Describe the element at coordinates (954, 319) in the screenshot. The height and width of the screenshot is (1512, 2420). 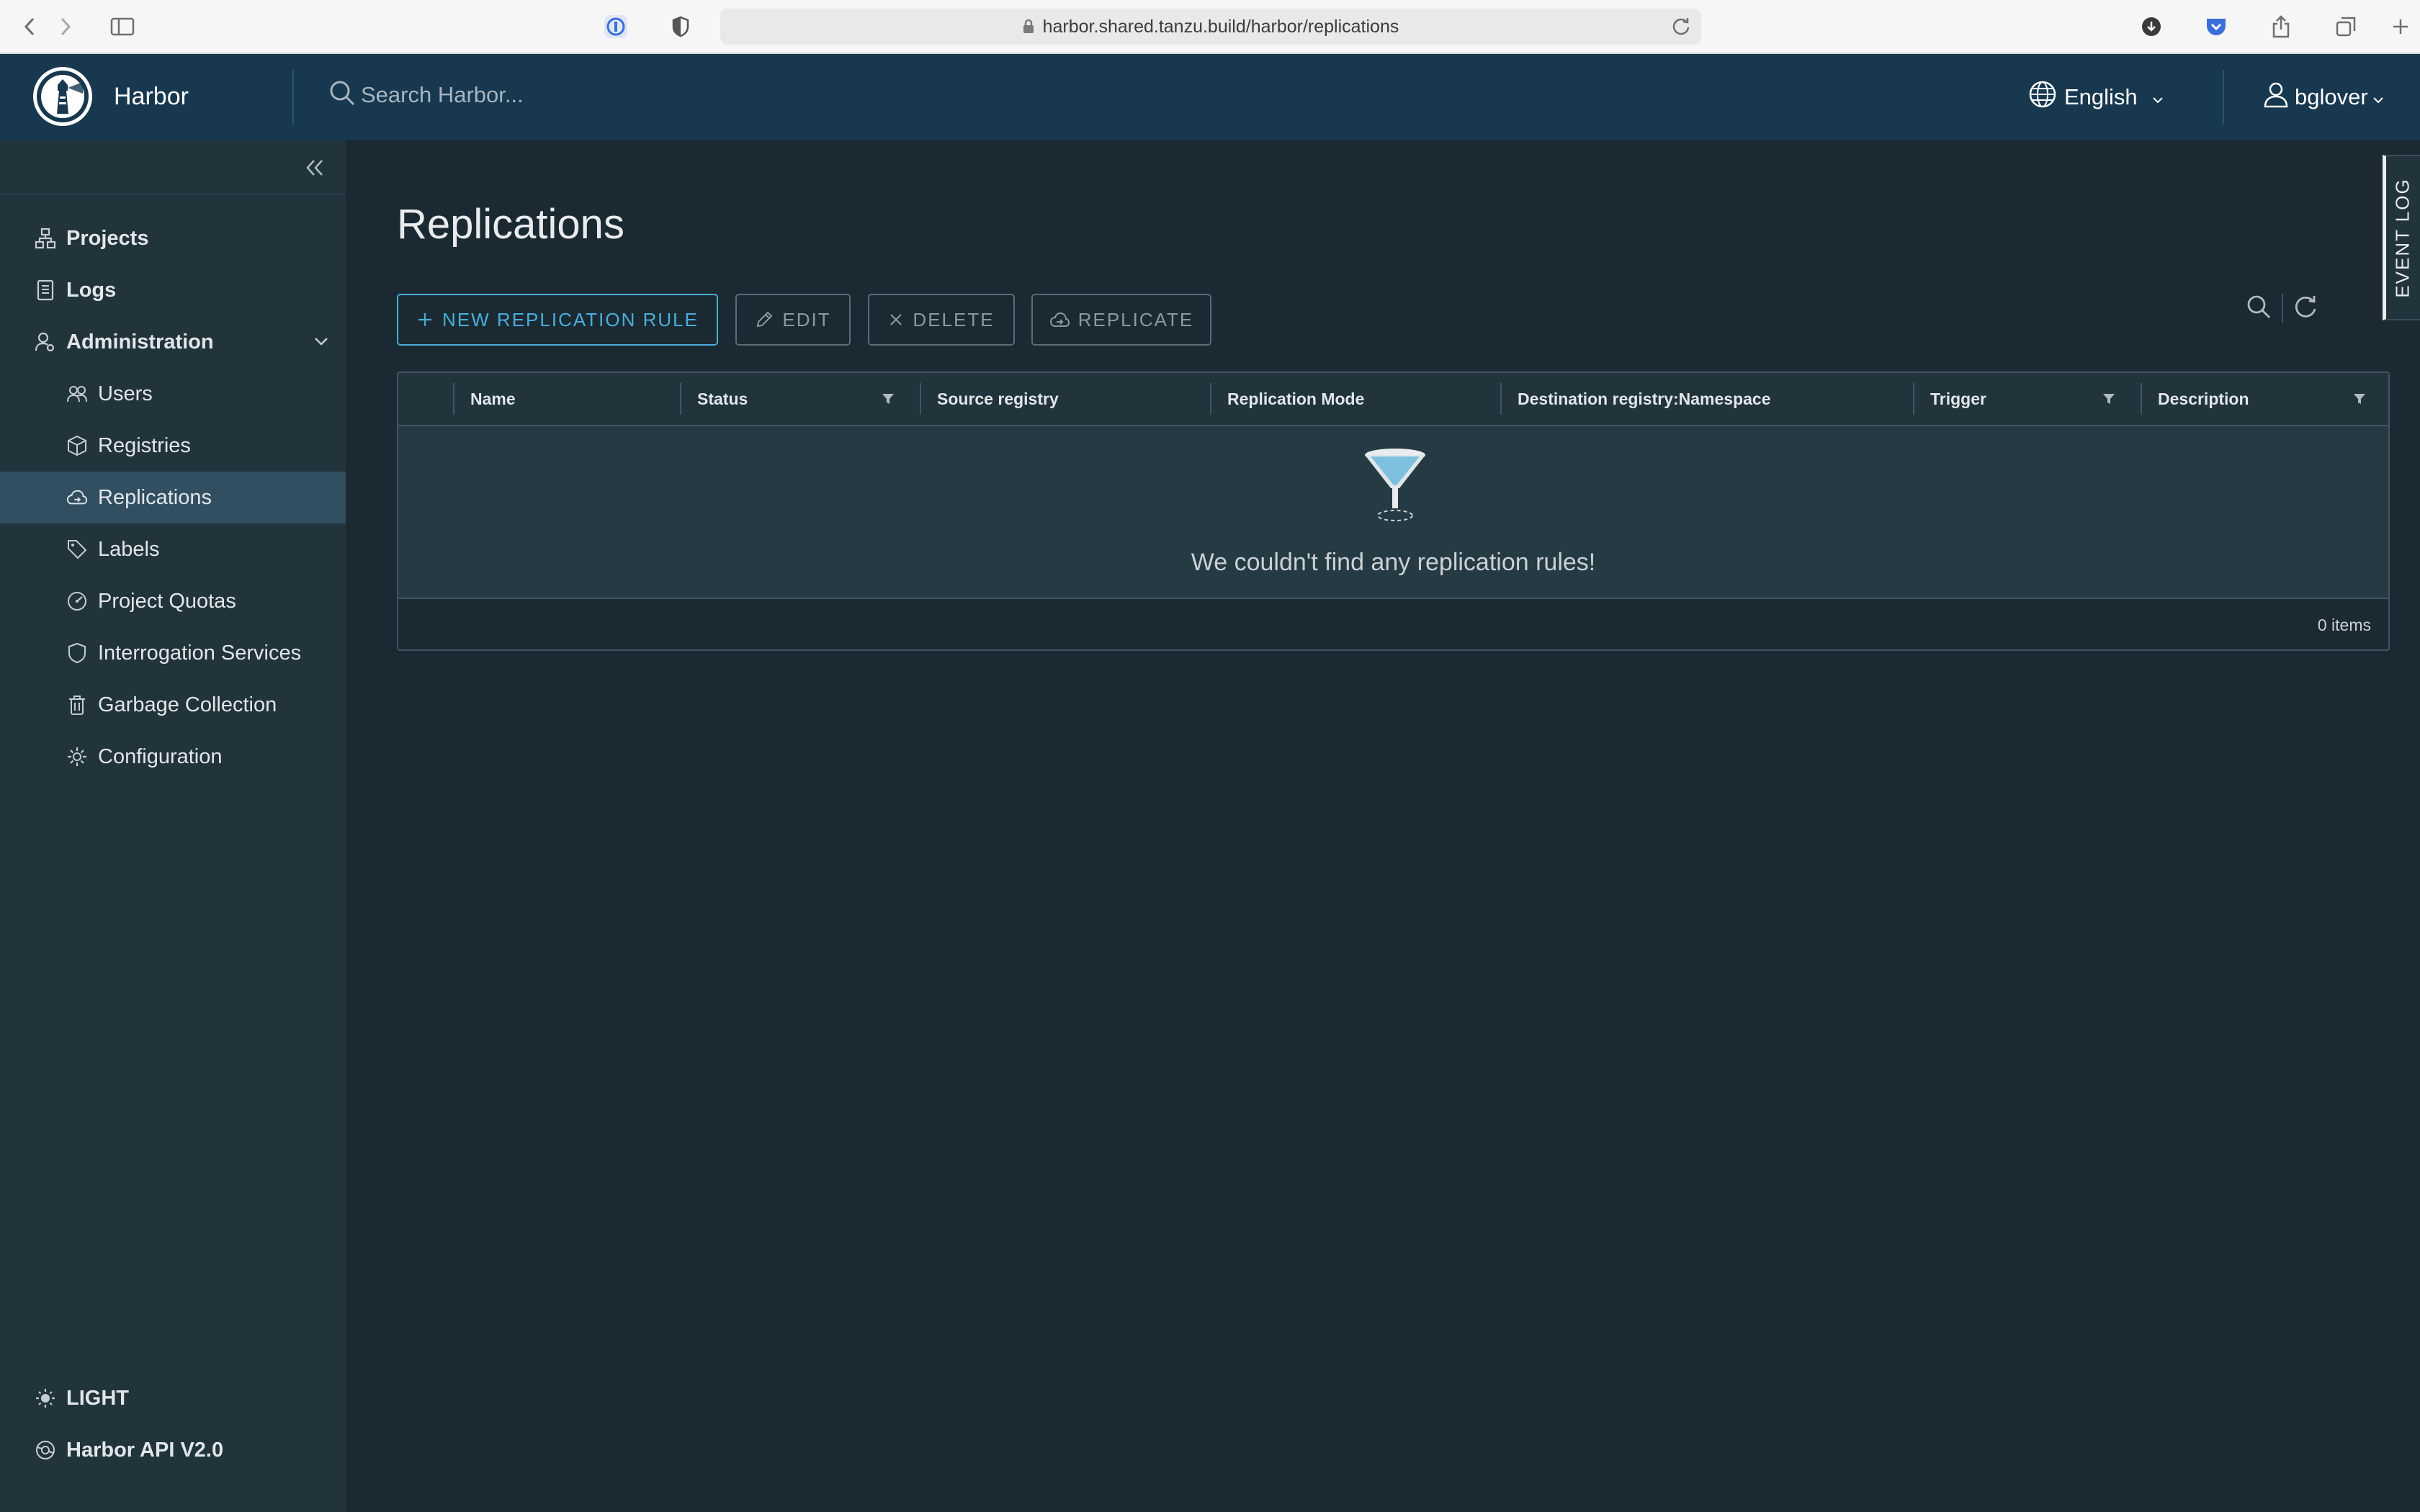
I see `delete-label: DELETE` at that location.